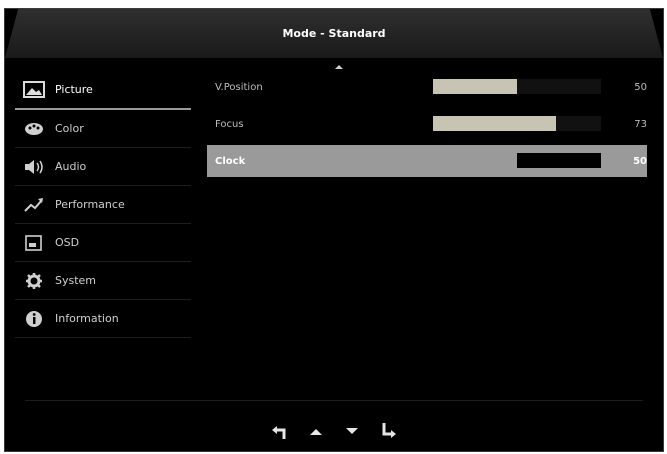  I want to click on setting-row-vposition: V.Position 50, so click(427, 87).